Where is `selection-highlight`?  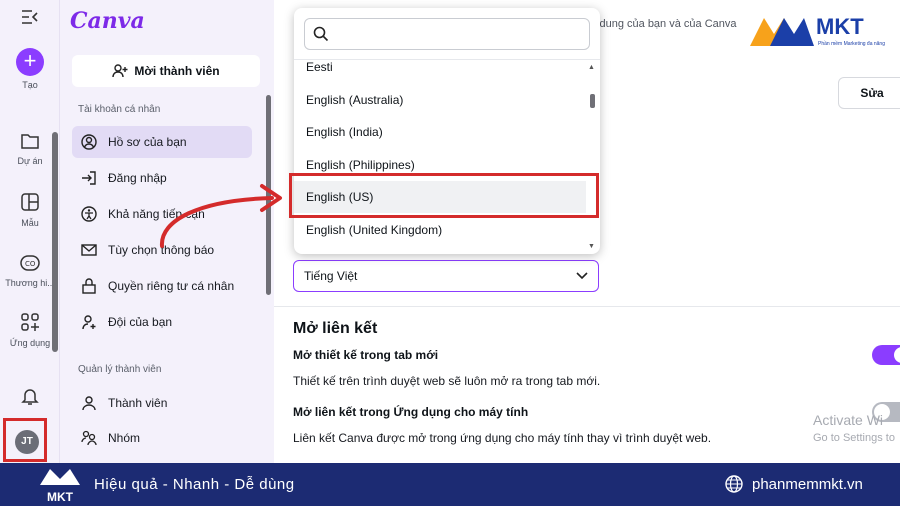
selection-highlight is located at coordinates (444, 195).